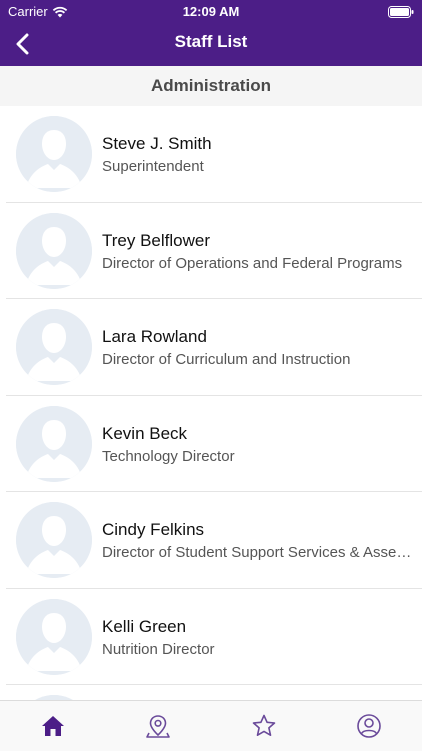 The image size is (422, 751). I want to click on staff-title: Superintendent, so click(257, 166).